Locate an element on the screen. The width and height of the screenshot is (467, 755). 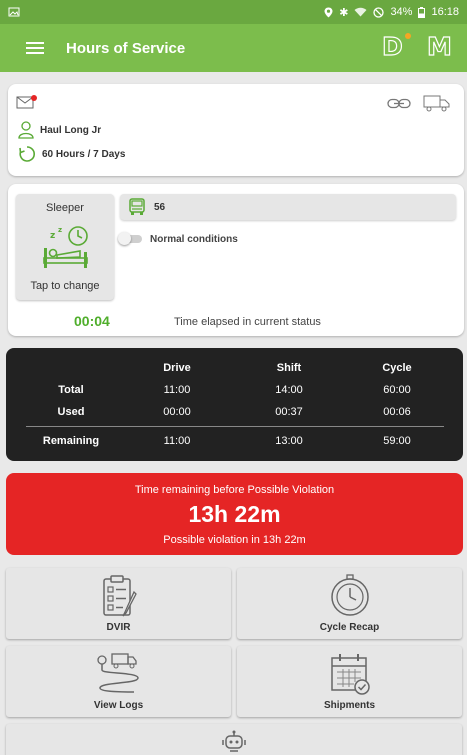
used-drive: 00:00 is located at coordinates (177, 412).